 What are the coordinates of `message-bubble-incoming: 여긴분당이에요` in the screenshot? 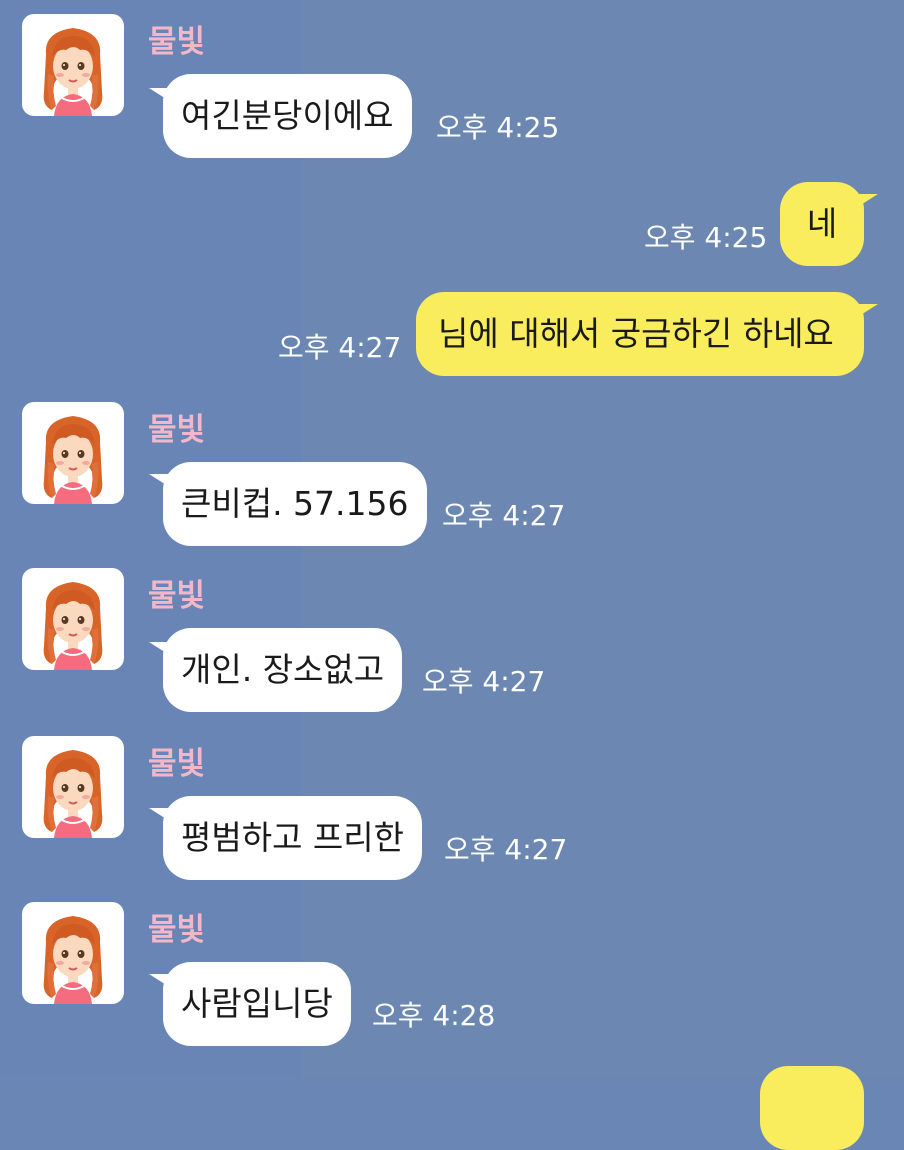 It's located at (287, 116).